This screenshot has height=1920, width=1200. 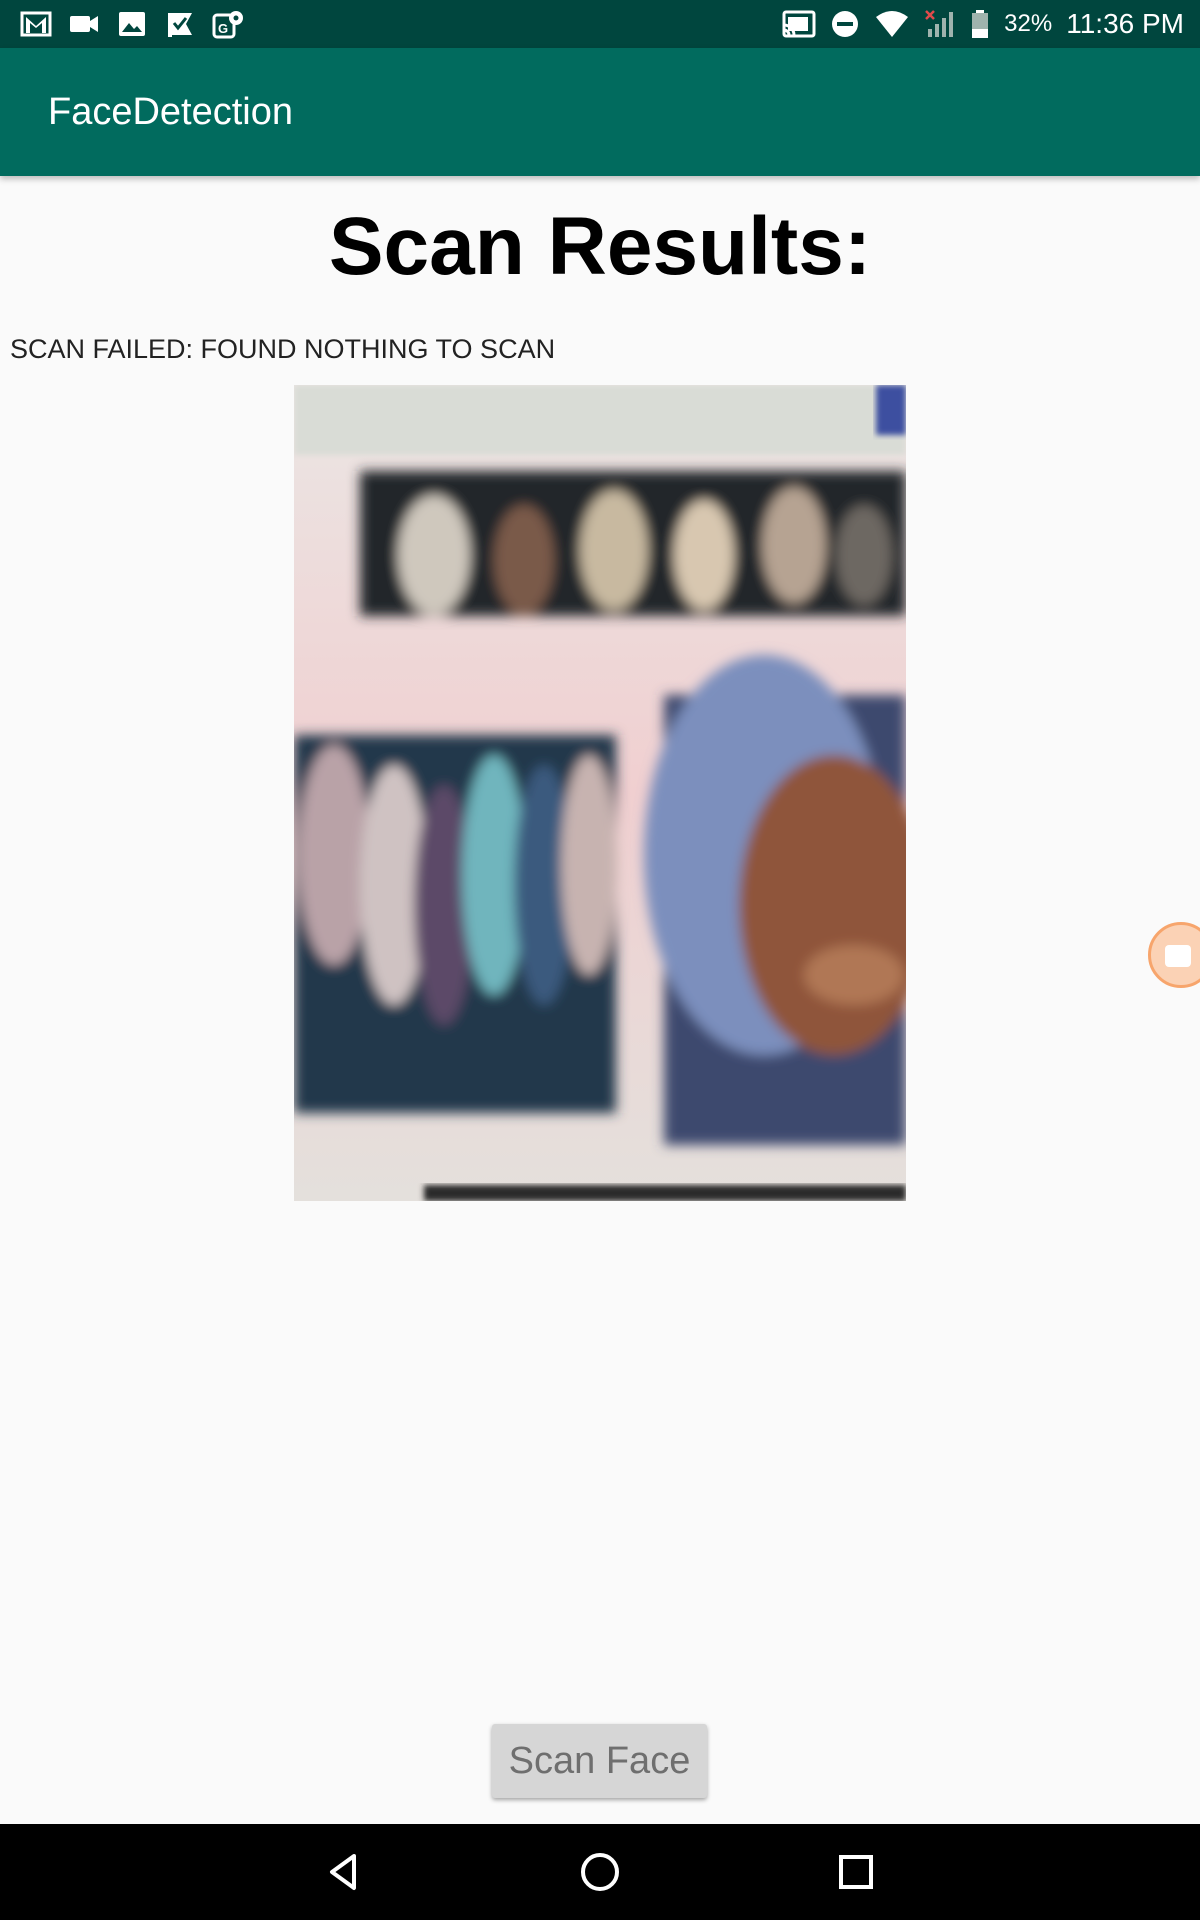 What do you see at coordinates (980, 24) in the screenshot?
I see `battery-icon` at bounding box center [980, 24].